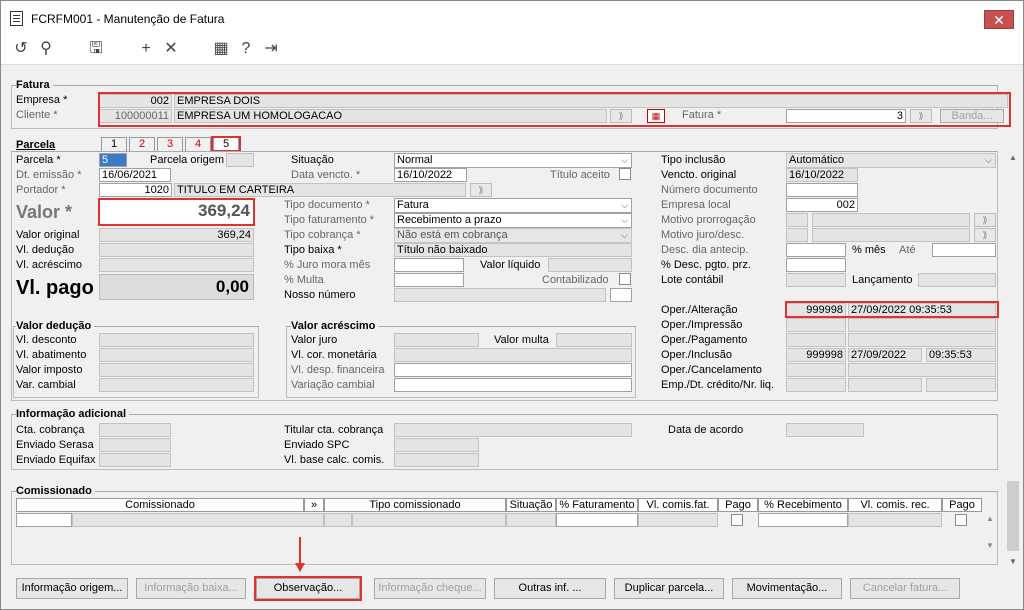  Describe the element at coordinates (882, 280) in the screenshot. I see `lancamento-label: Lançamento` at that location.